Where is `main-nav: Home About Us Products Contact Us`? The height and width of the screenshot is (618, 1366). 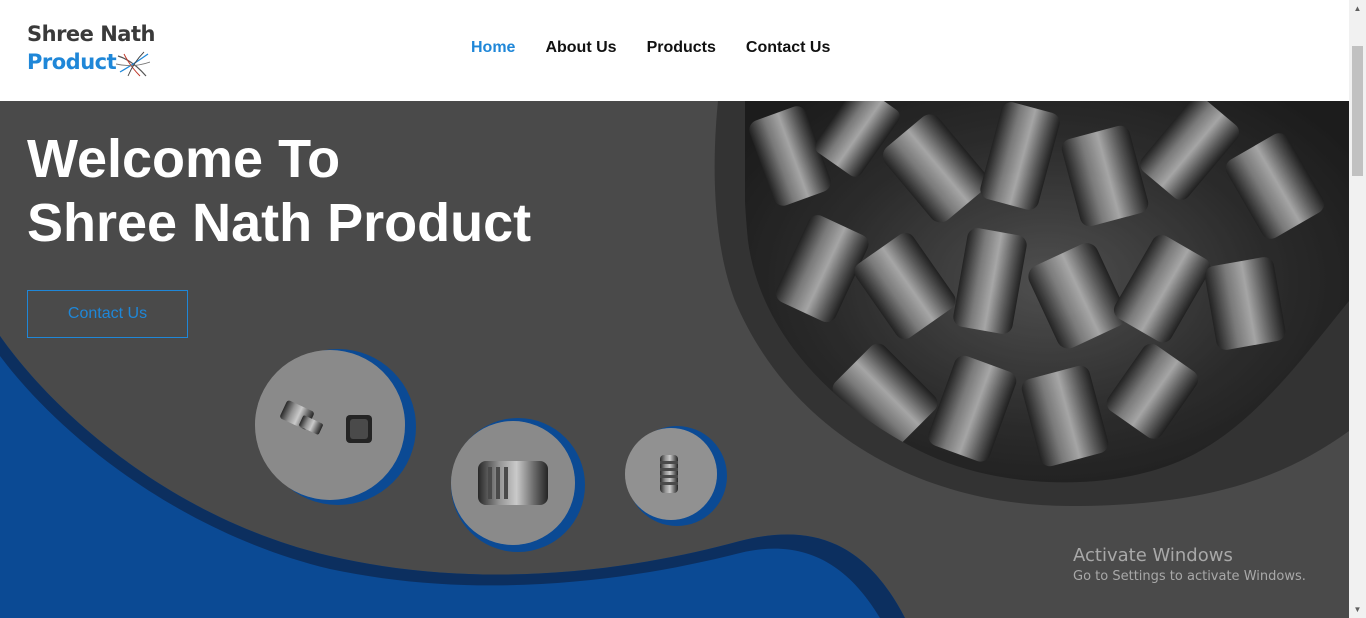 main-nav: Home About Us Products Contact Us is located at coordinates (650, 48).